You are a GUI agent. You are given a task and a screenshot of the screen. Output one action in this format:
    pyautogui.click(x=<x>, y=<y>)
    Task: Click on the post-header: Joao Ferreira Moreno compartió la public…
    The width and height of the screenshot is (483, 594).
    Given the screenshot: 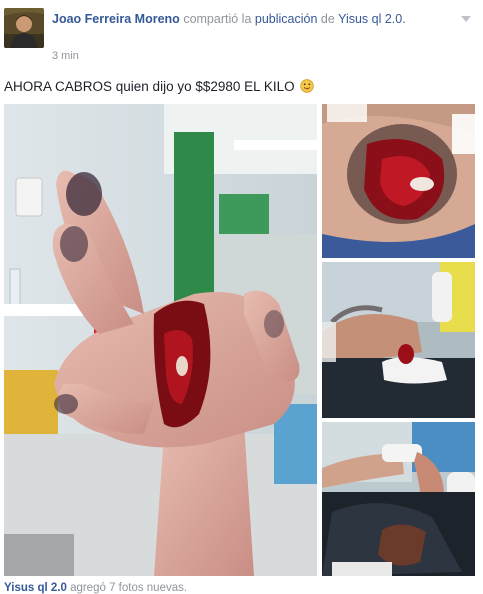 What is the action you would take?
    pyautogui.click(x=241, y=35)
    